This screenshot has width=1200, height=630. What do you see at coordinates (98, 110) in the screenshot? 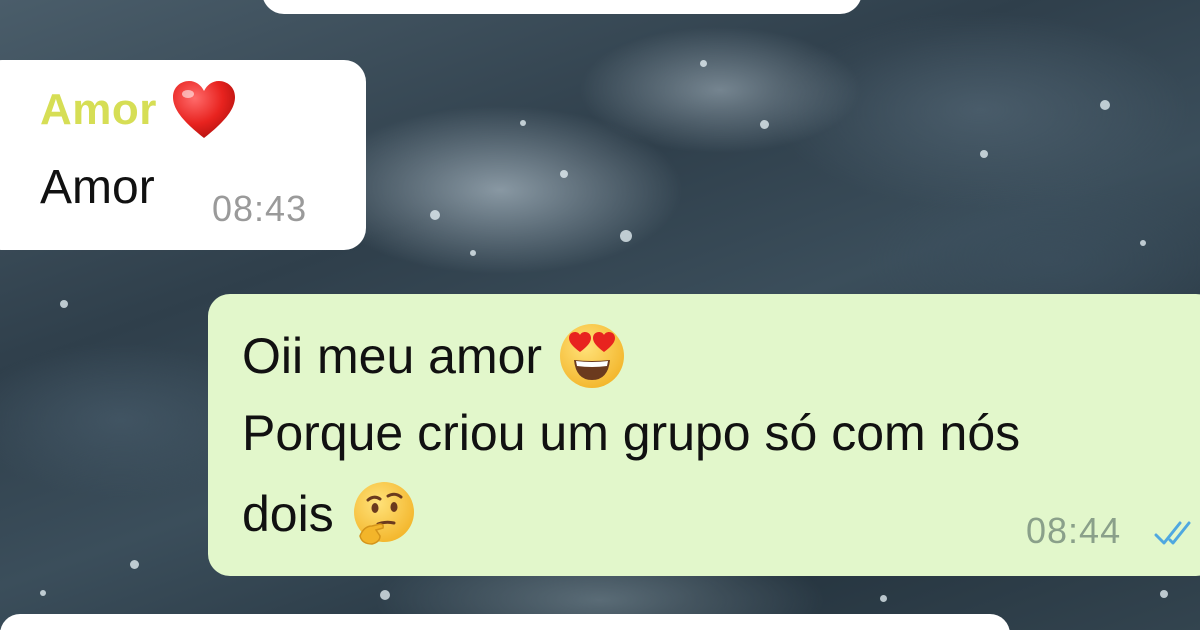
I see `sender-name: Amor` at bounding box center [98, 110].